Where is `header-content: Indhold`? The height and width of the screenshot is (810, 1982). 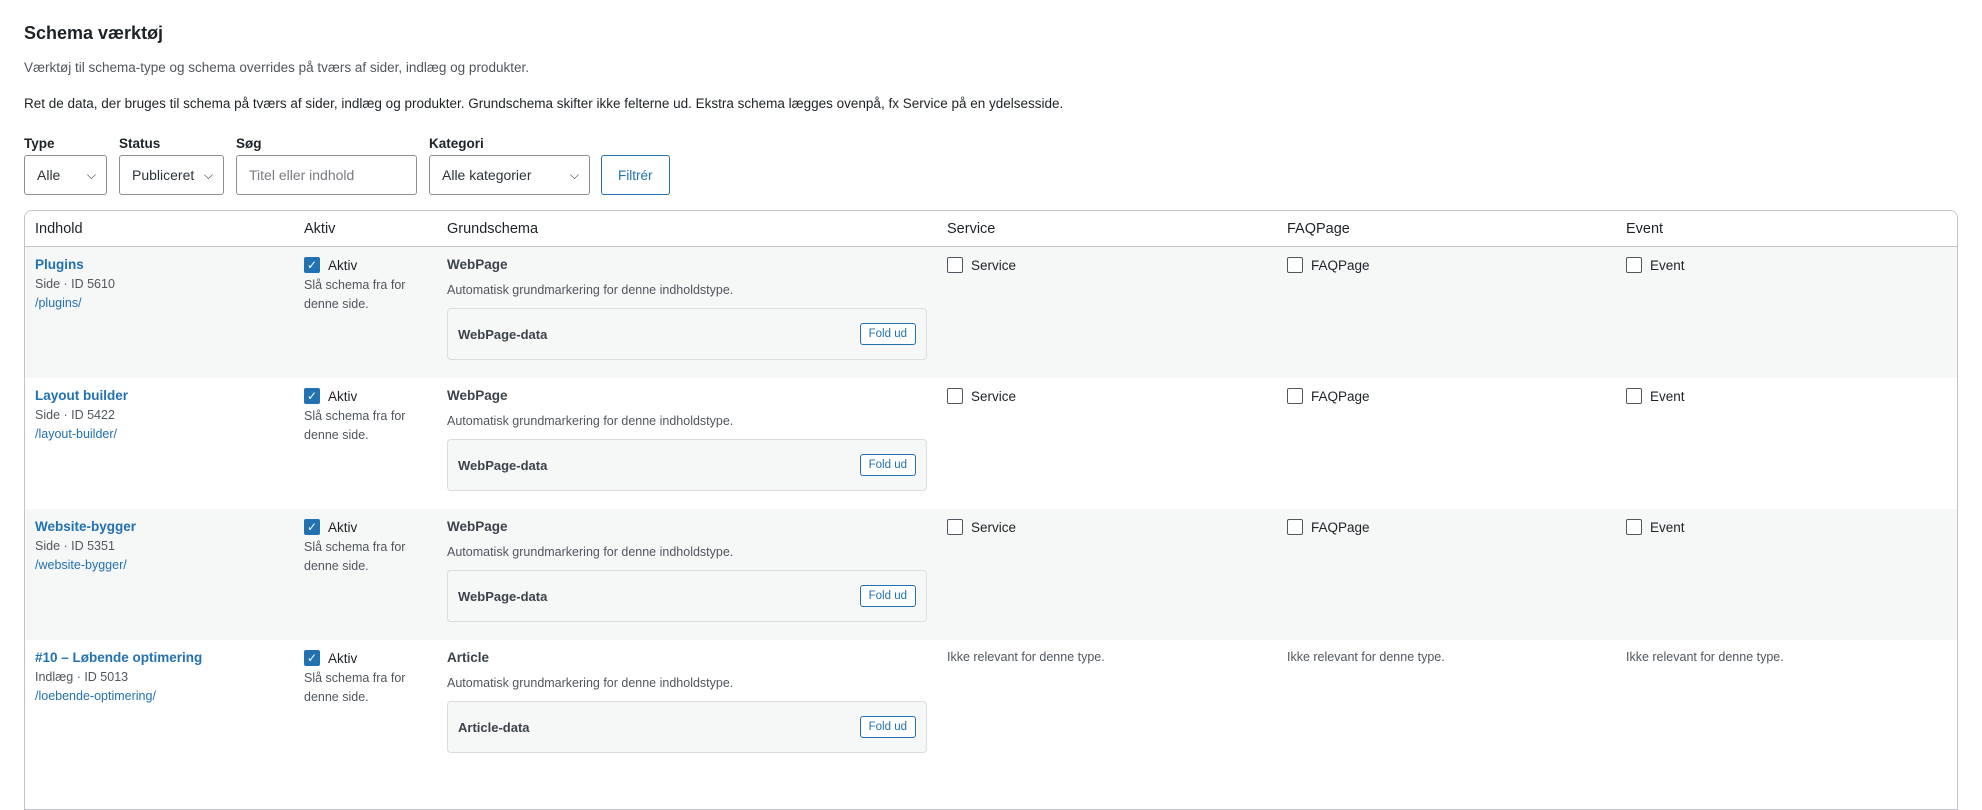 header-content: Indhold is located at coordinates (59, 229).